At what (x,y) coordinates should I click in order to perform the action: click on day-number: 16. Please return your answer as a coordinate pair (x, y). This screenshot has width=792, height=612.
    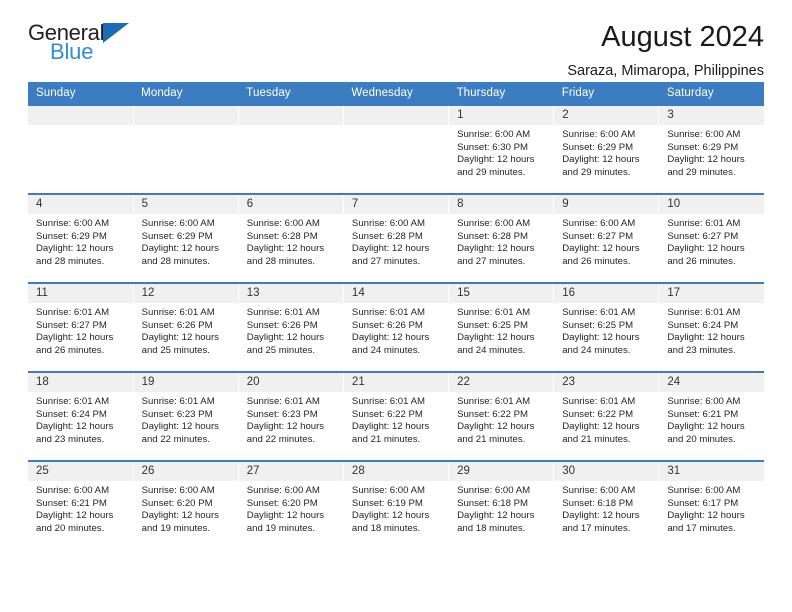
    Looking at the image, I should click on (606, 293).